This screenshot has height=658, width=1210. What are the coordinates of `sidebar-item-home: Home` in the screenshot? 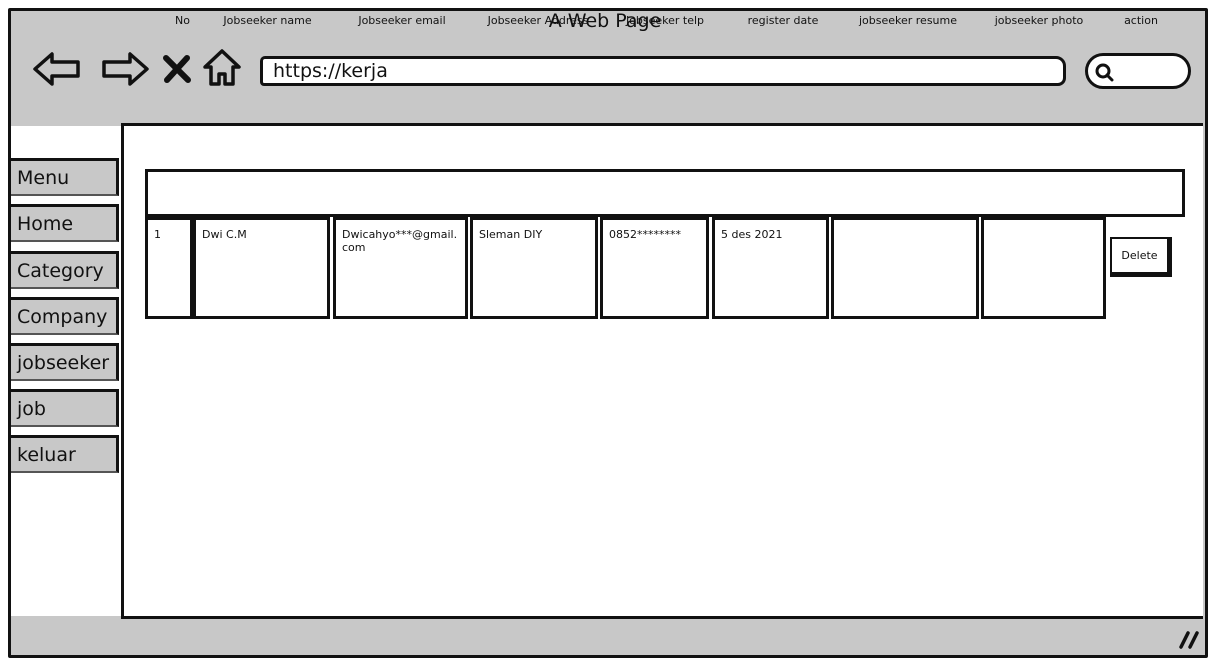 It's located at (65, 223).